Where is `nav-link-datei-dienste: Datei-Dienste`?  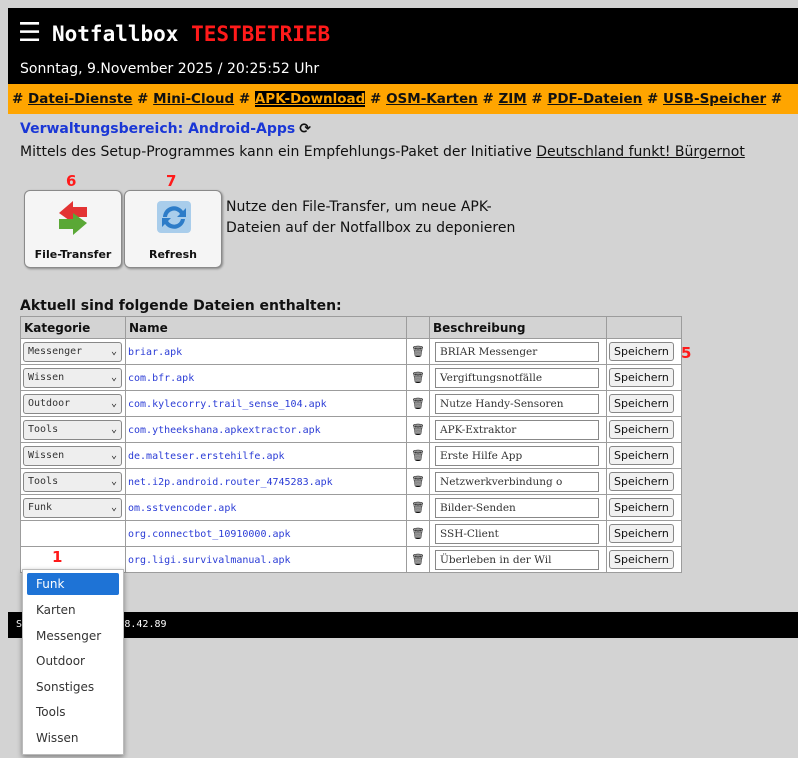
nav-link-datei-dienste: Datei-Dienste is located at coordinates (80, 99).